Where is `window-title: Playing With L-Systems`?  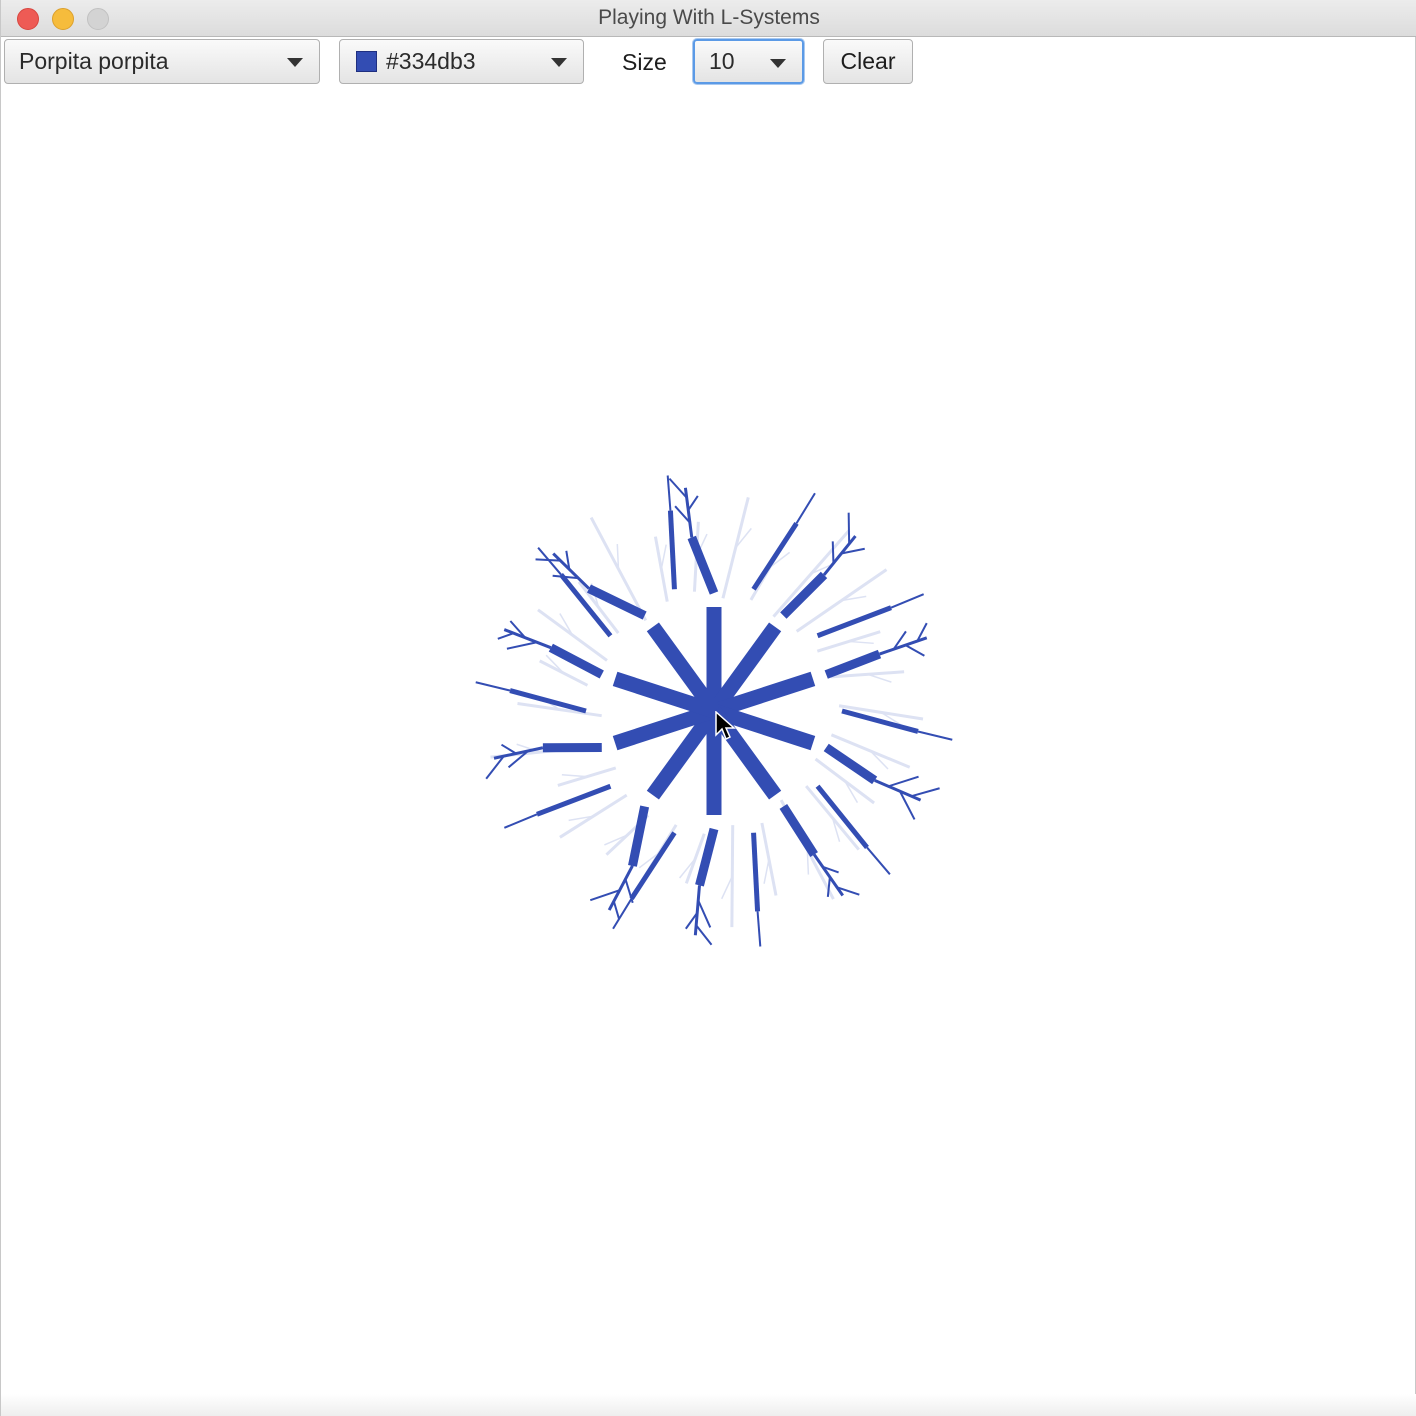
window-title: Playing With L-Systems is located at coordinates (709, 17).